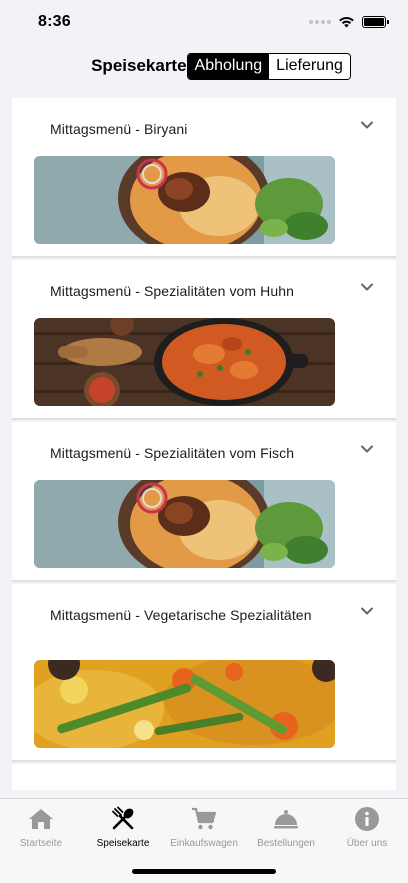  I want to click on vegetable-curry-image, so click(184, 704).